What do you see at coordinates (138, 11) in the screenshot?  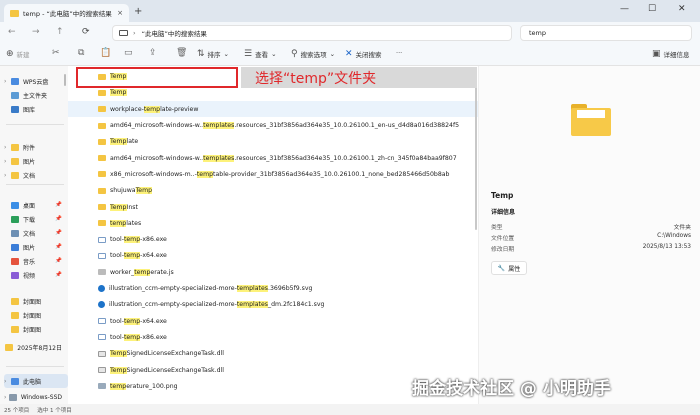 I see `new-tab-button: +` at bounding box center [138, 11].